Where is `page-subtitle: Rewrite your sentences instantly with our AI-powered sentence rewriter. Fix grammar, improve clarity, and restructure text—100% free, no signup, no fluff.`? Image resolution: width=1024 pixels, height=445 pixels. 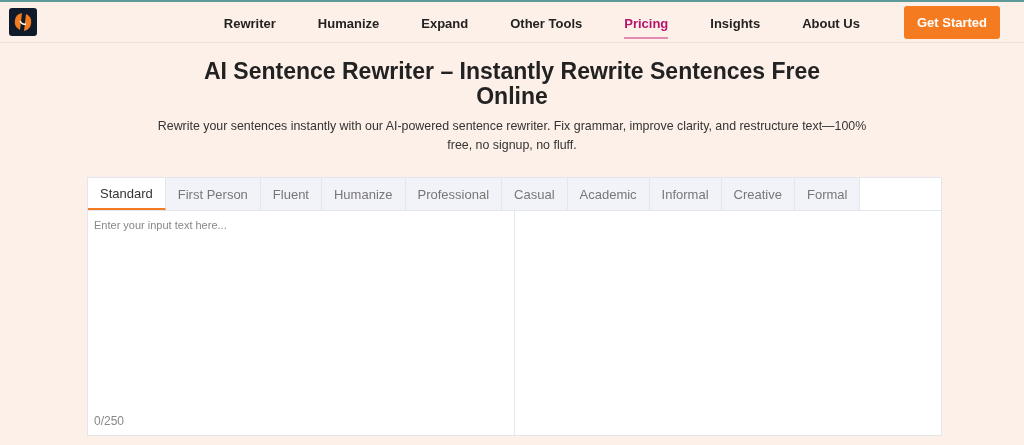
page-subtitle: Rewrite your sentences instantly with our AI-powered sentence rewriter. Fix grammar, improve clarity, and restructure text—100% free, no signup, no fluff. is located at coordinates (512, 136).